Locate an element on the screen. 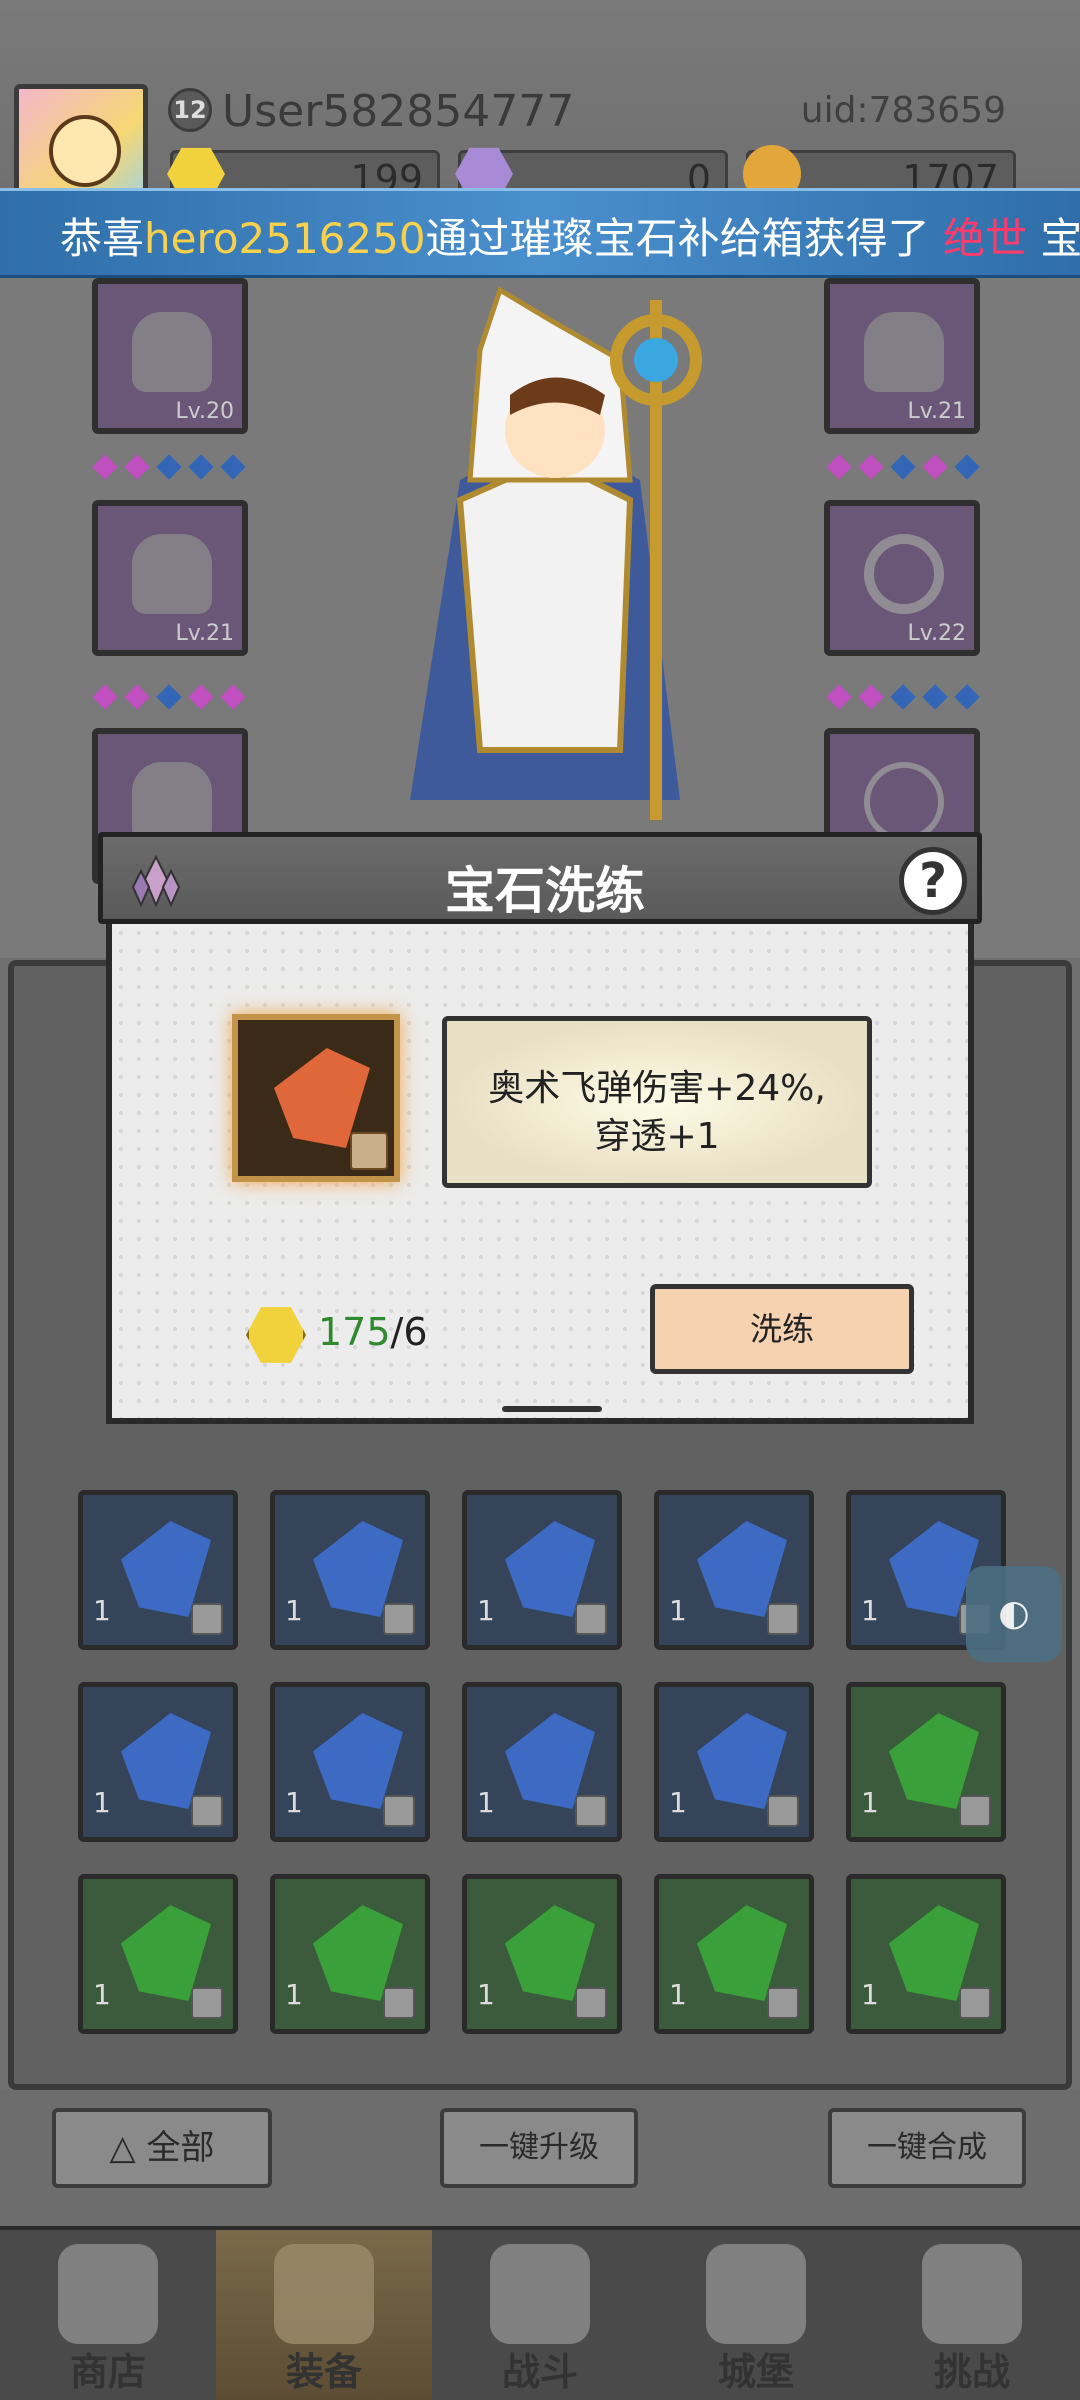 The height and width of the screenshot is (2400, 1080). nav-battle: 战斗 is located at coordinates (540, 2315).